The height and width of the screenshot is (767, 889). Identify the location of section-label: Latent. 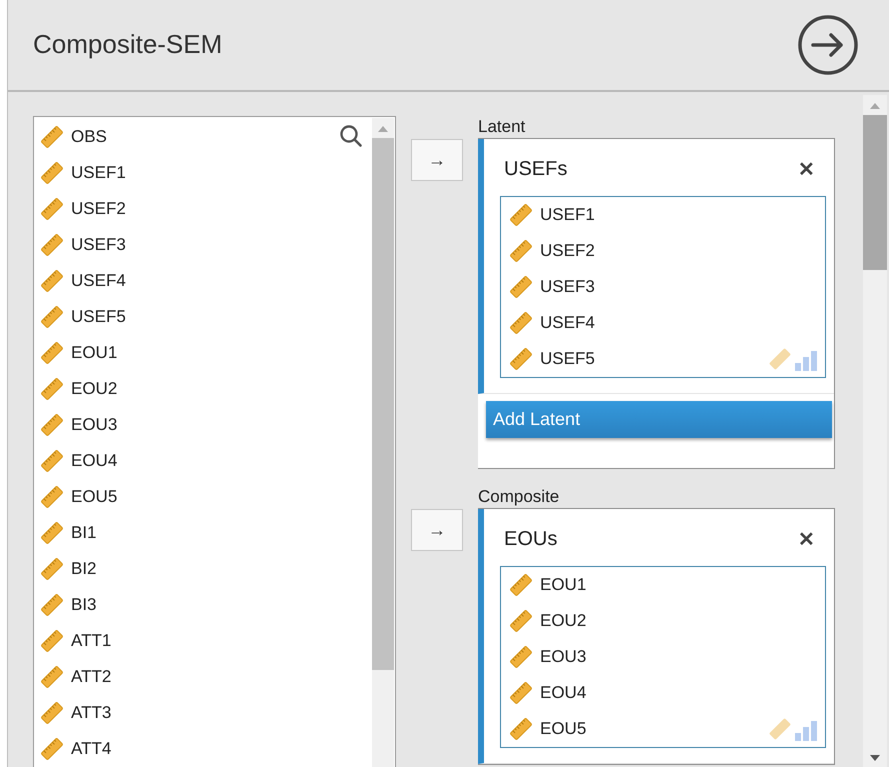
(502, 127).